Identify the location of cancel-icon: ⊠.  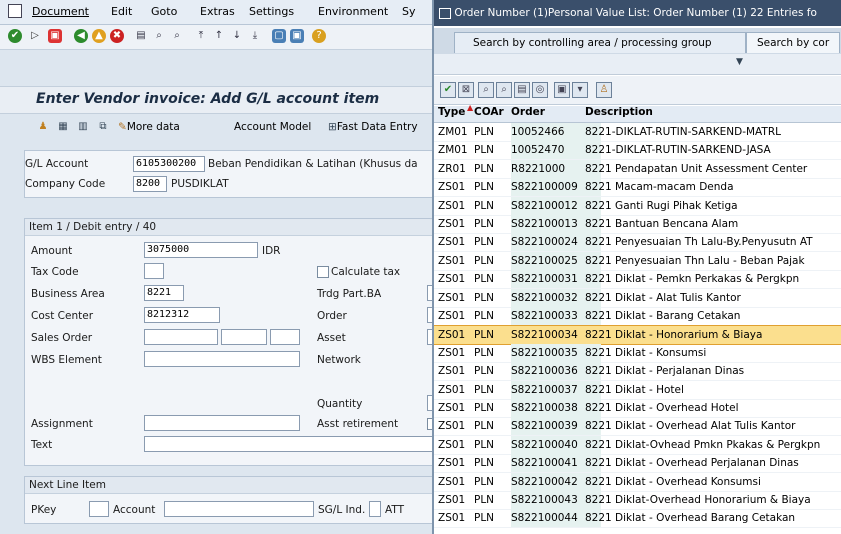
(466, 90).